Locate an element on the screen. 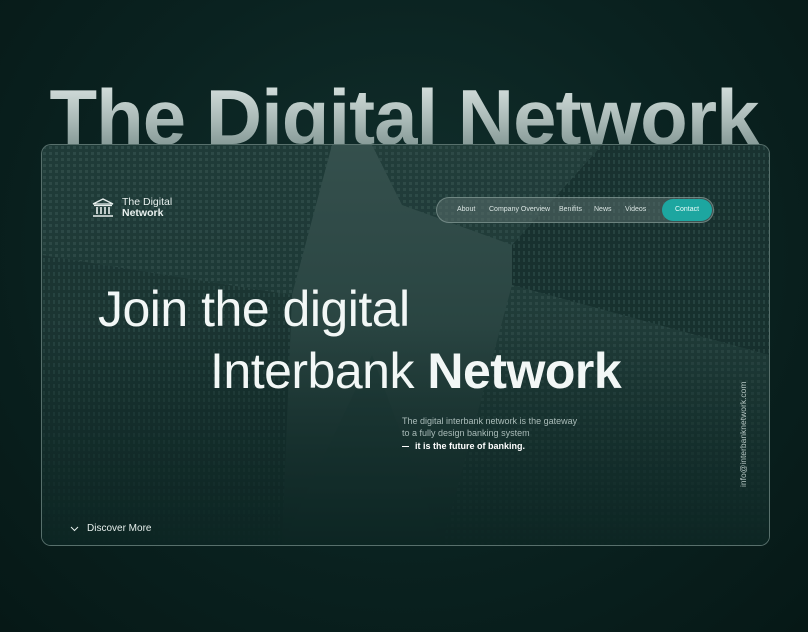  hero-heading-regular: Interbank is located at coordinates (312, 371).